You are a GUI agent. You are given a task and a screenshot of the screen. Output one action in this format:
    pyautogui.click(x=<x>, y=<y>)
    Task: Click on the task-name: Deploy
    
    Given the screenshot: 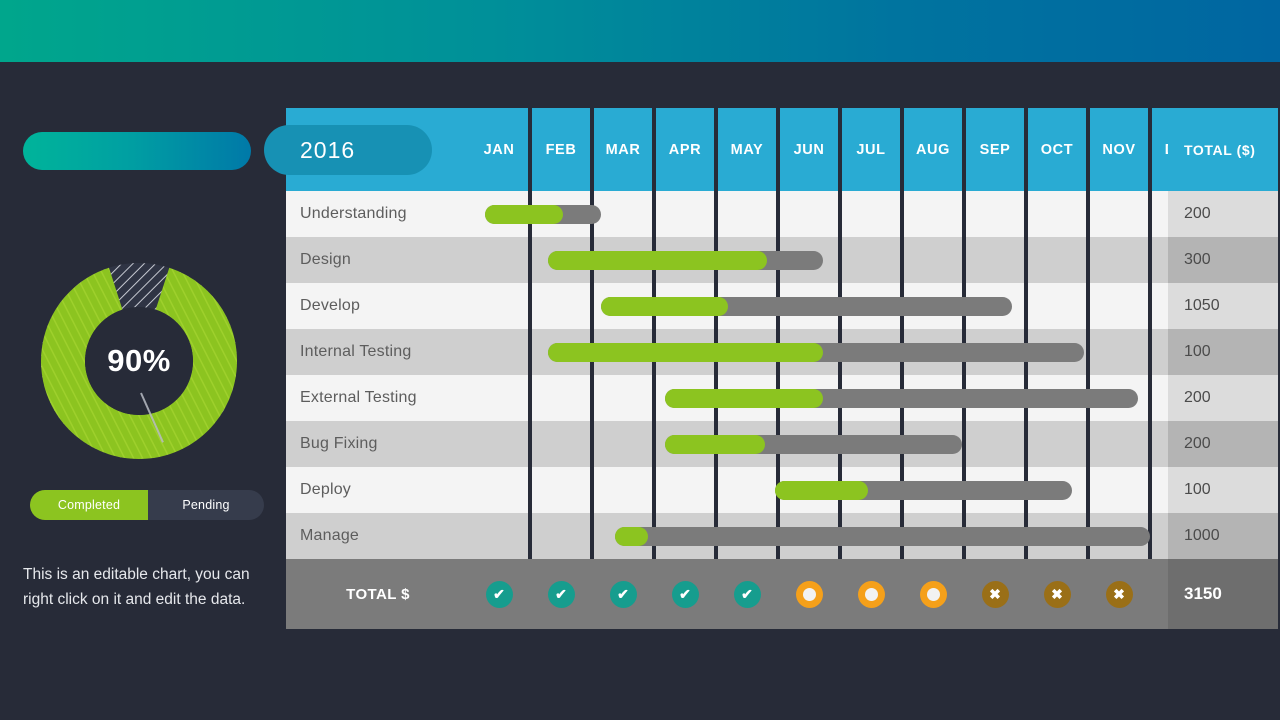 What is the action you would take?
    pyautogui.click(x=378, y=490)
    